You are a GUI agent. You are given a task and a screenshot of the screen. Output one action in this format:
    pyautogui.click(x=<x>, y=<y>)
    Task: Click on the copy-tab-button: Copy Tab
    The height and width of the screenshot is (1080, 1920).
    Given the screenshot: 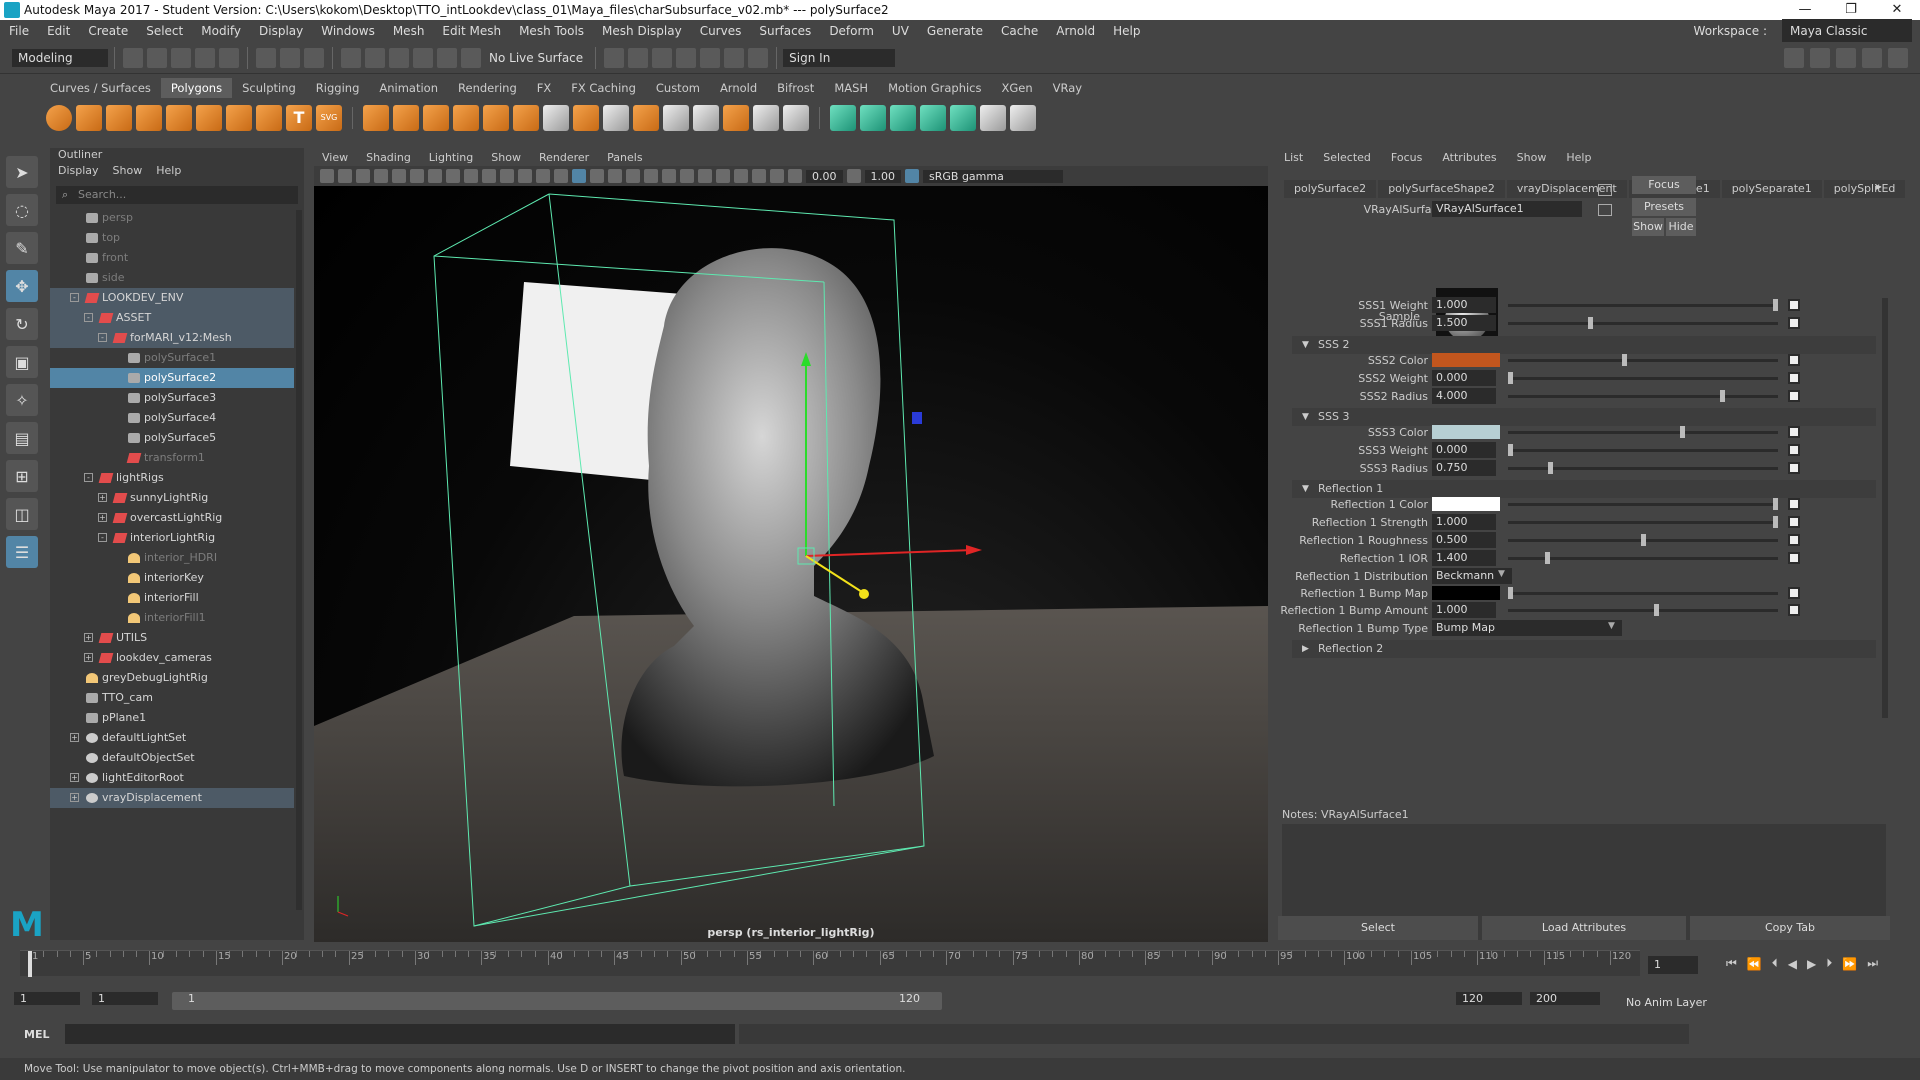 What is the action you would take?
    pyautogui.click(x=1790, y=928)
    